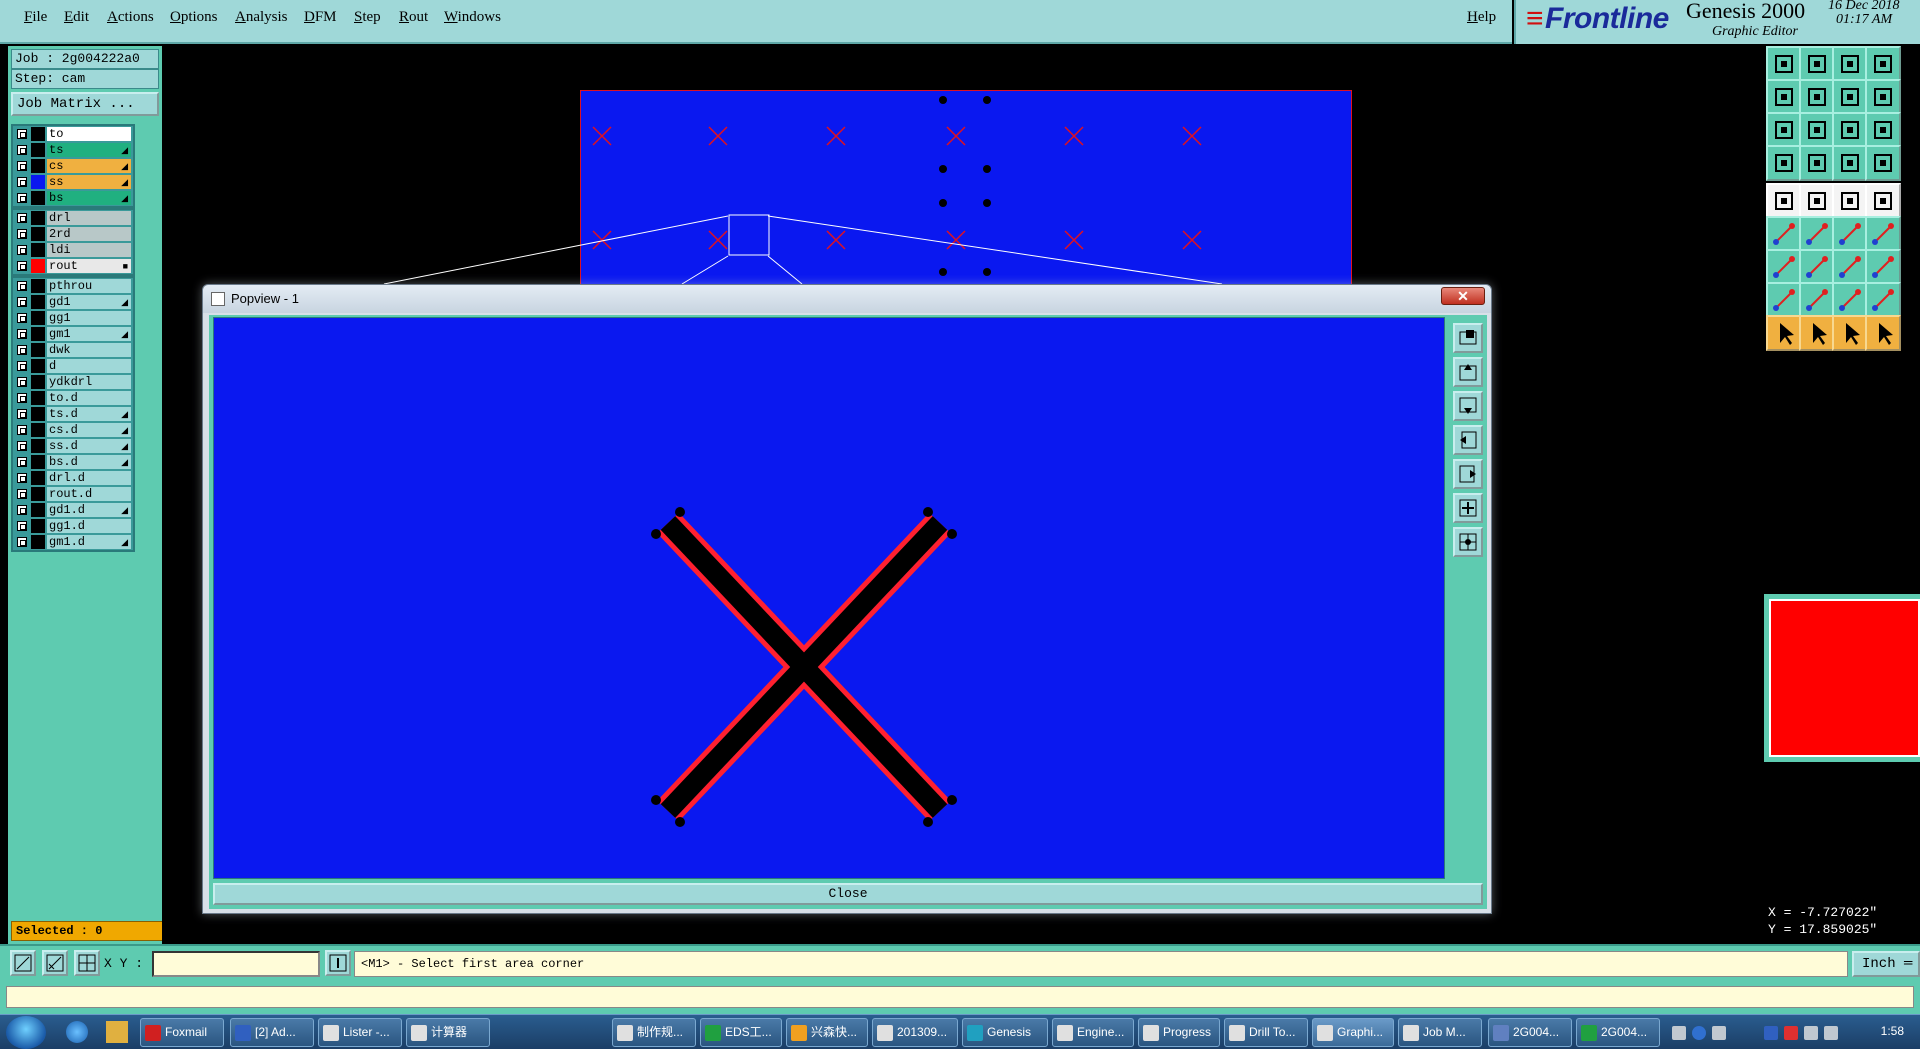  What do you see at coordinates (73, 182) in the screenshot?
I see `layer-row-ss: ss ◢` at bounding box center [73, 182].